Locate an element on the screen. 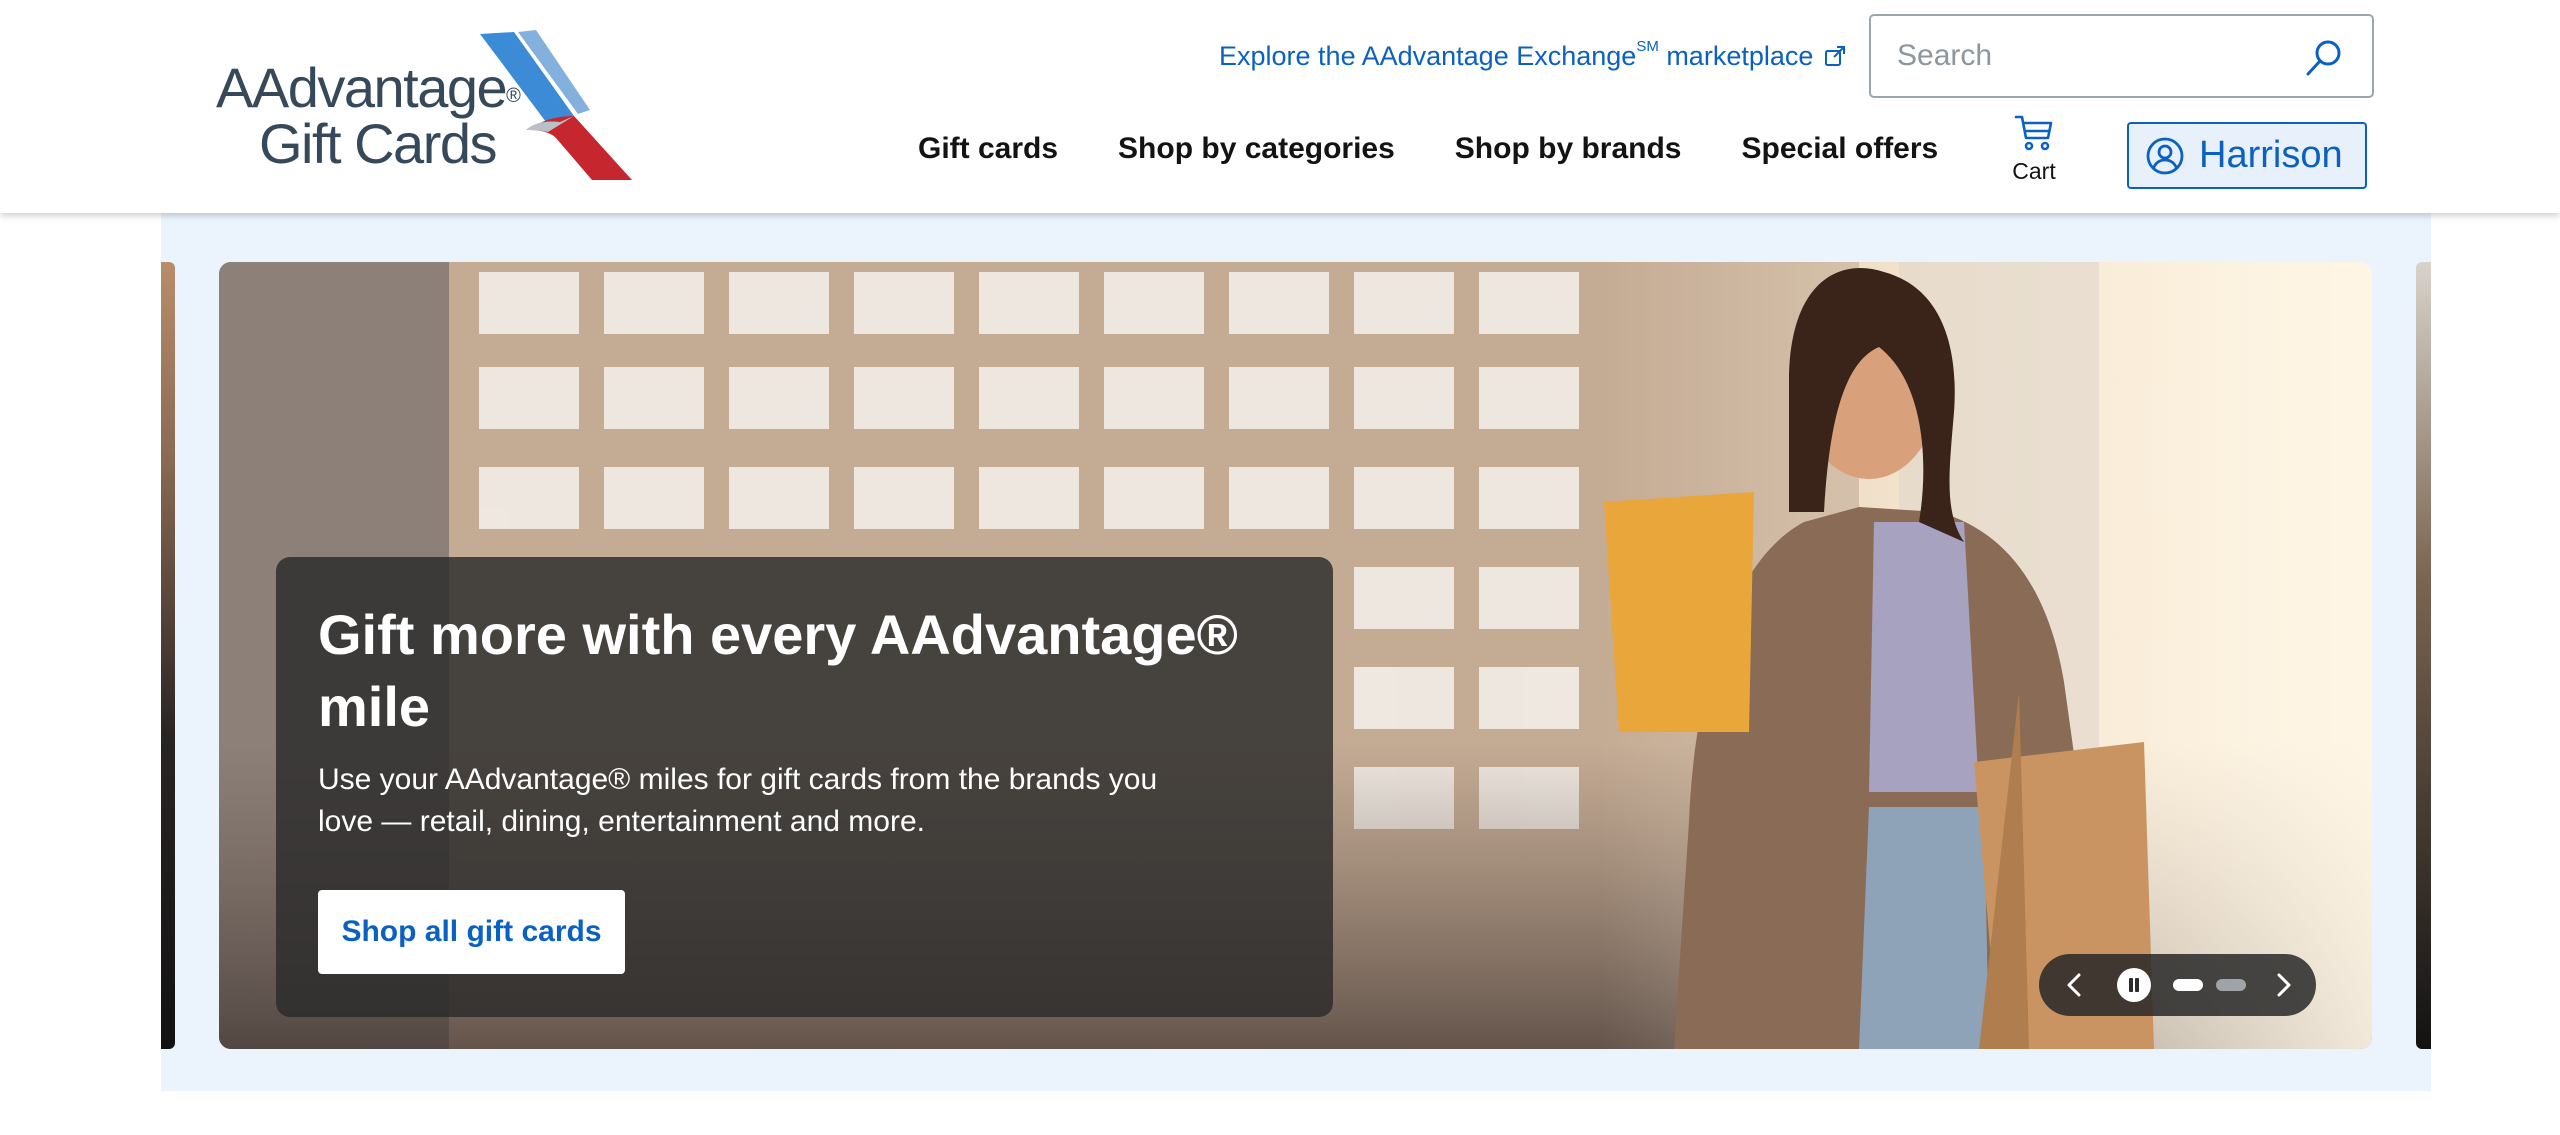 The height and width of the screenshot is (1135, 2560). account-name: Harrison is located at coordinates (2271, 155).